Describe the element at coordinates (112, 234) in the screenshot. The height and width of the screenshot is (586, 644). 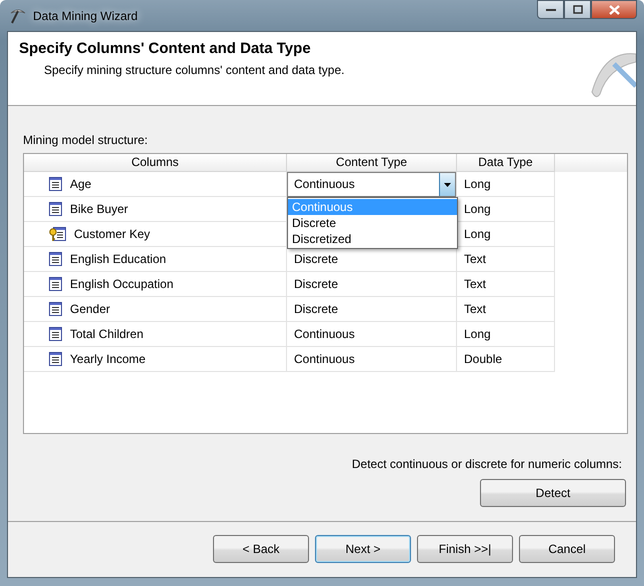
I see `column-name: Customer Key` at that location.